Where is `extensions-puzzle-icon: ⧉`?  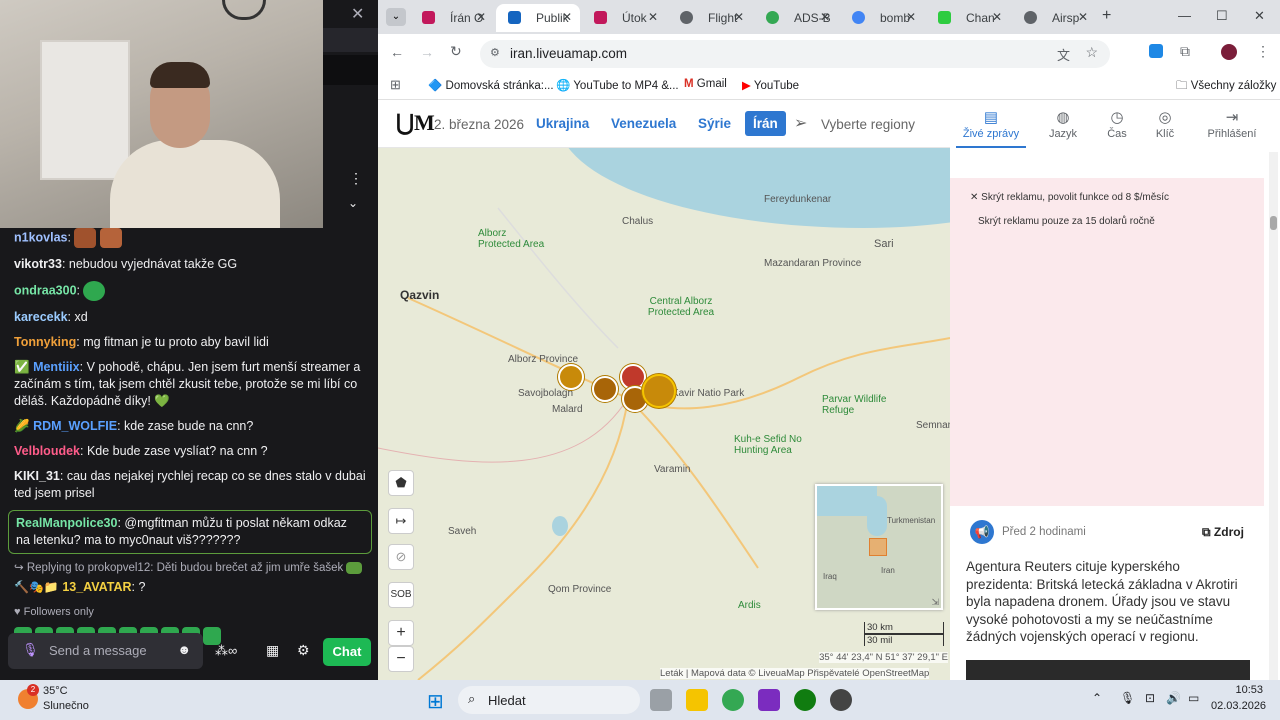 extensions-puzzle-icon: ⧉ is located at coordinates (1185, 51).